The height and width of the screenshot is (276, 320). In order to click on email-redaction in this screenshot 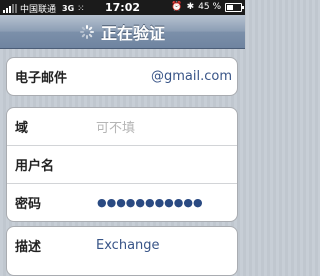, I will do `click(120, 76)`.